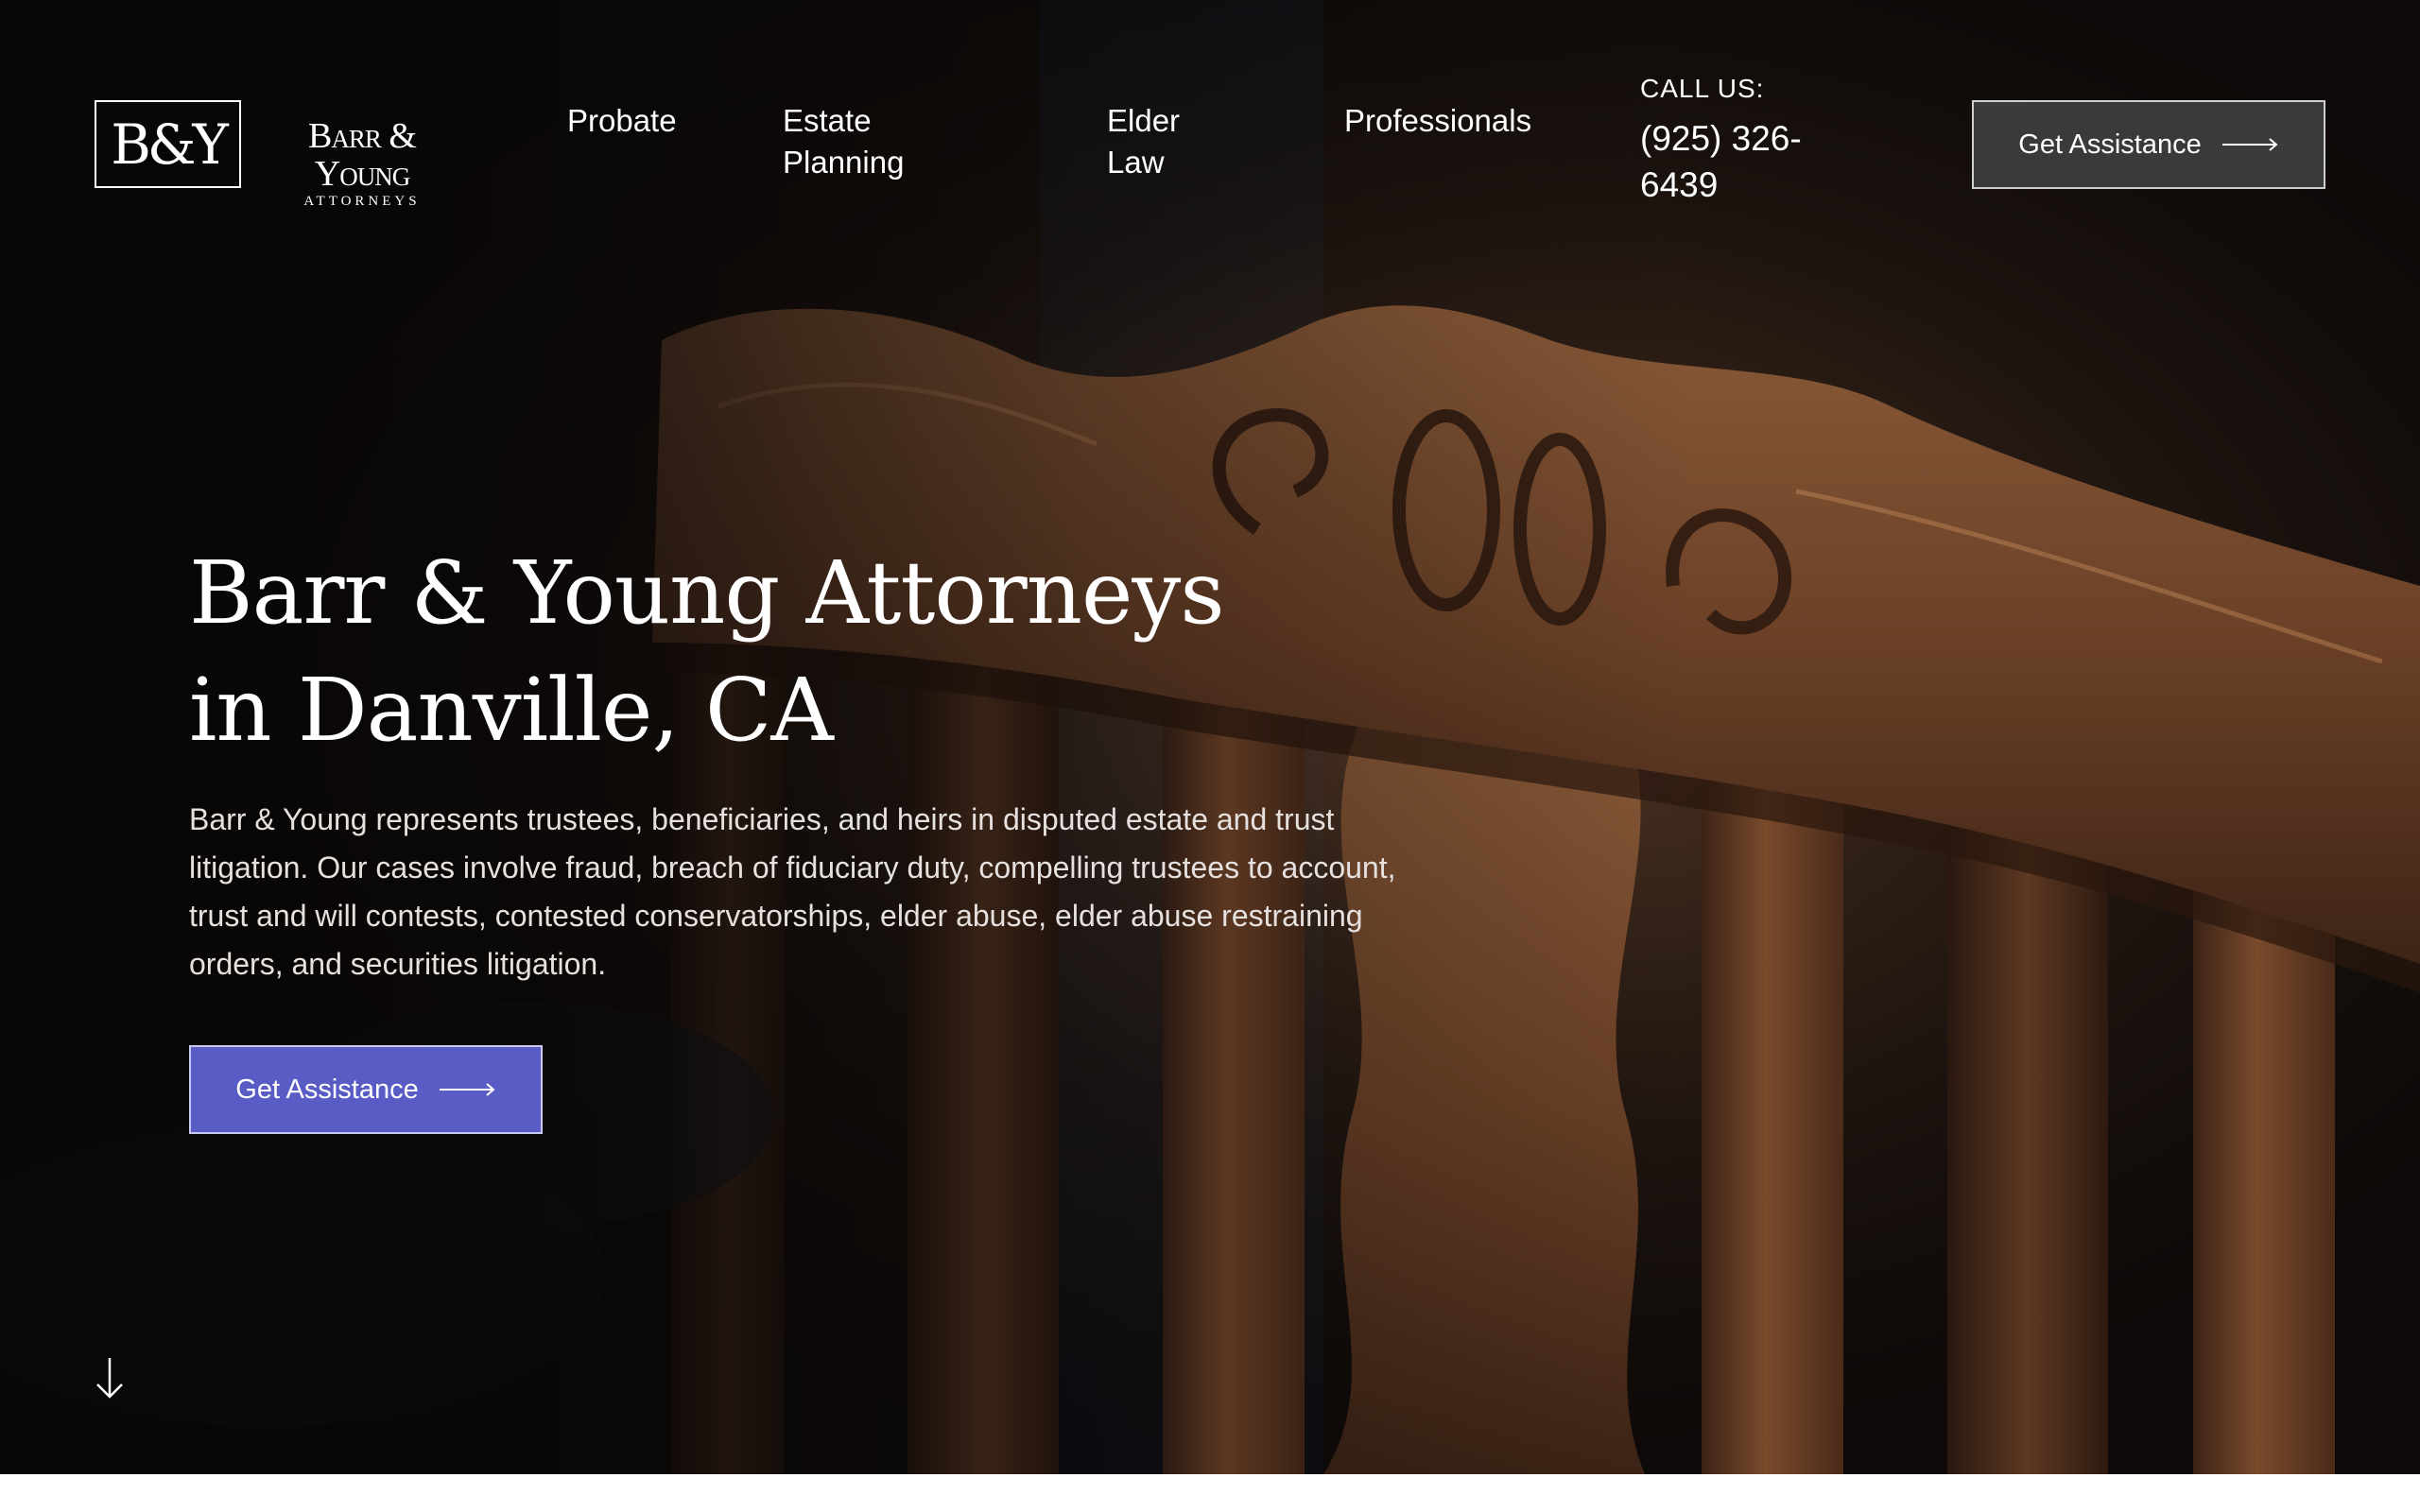  Describe the element at coordinates (1744, 161) in the screenshot. I see `phone-link: (925) 326-6439` at that location.